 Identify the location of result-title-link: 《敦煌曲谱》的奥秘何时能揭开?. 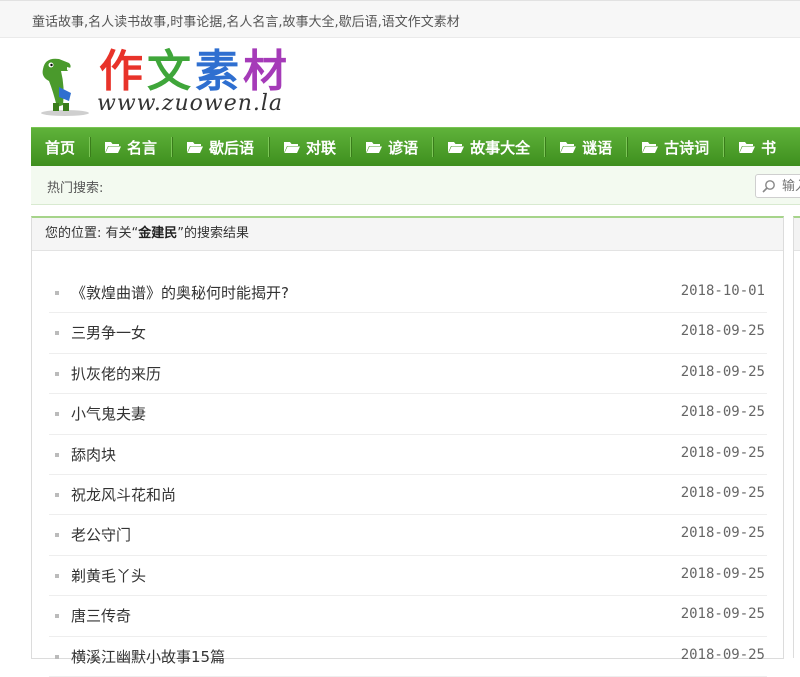
(180, 292).